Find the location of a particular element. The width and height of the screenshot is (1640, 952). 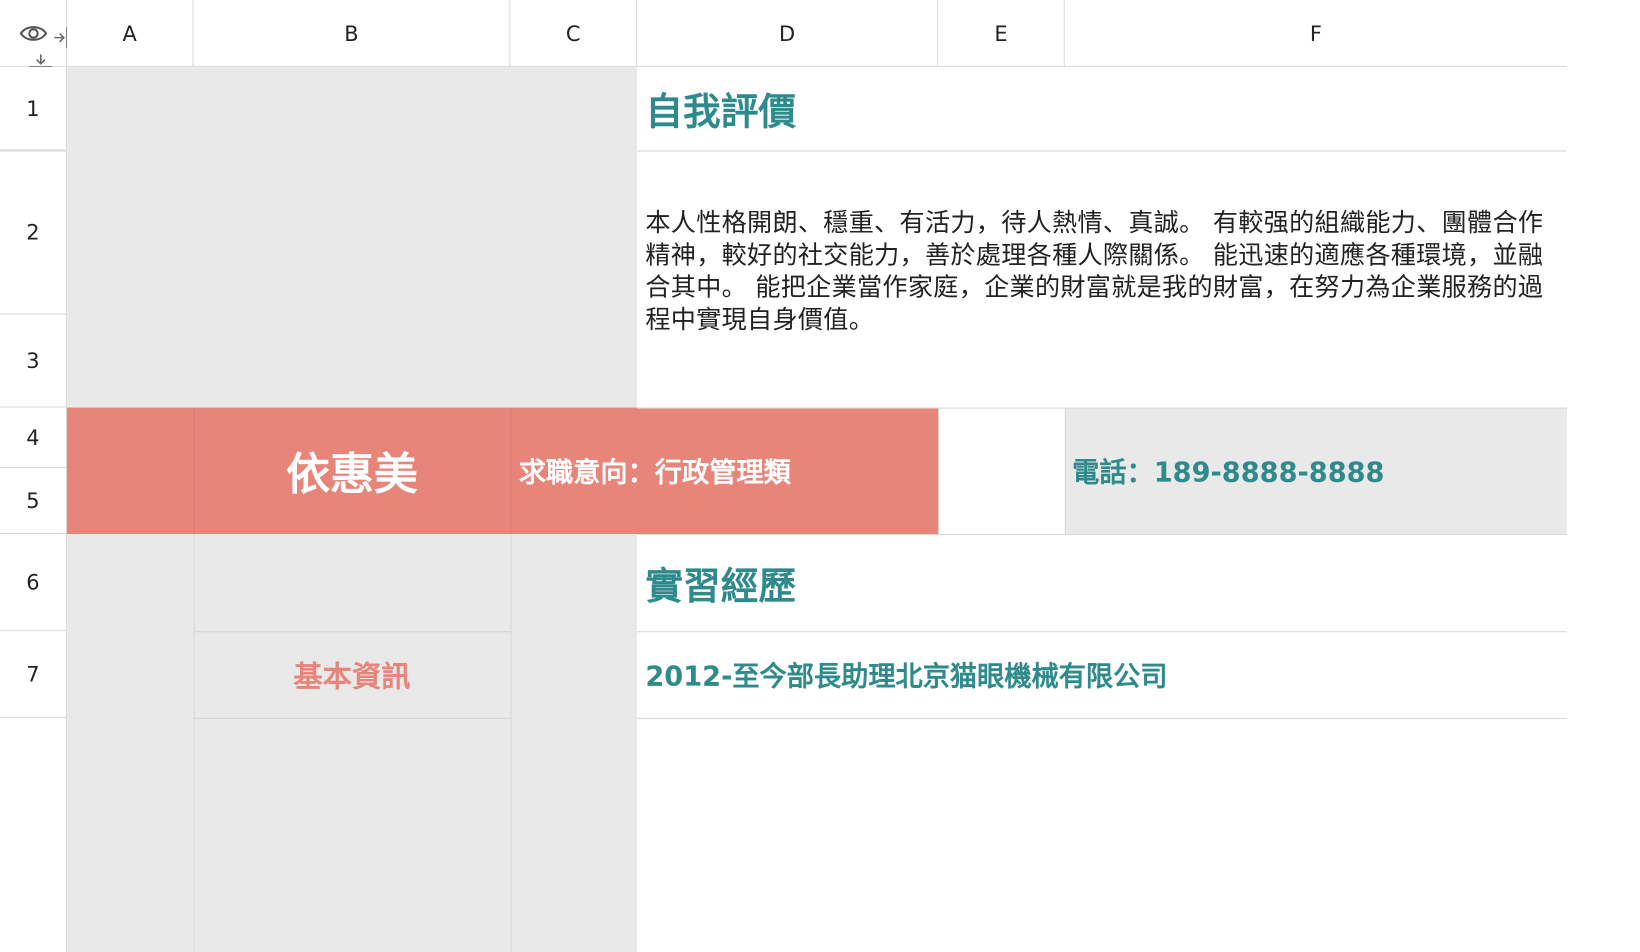

basic-info-cell: 基本資訊 is located at coordinates (352, 674).